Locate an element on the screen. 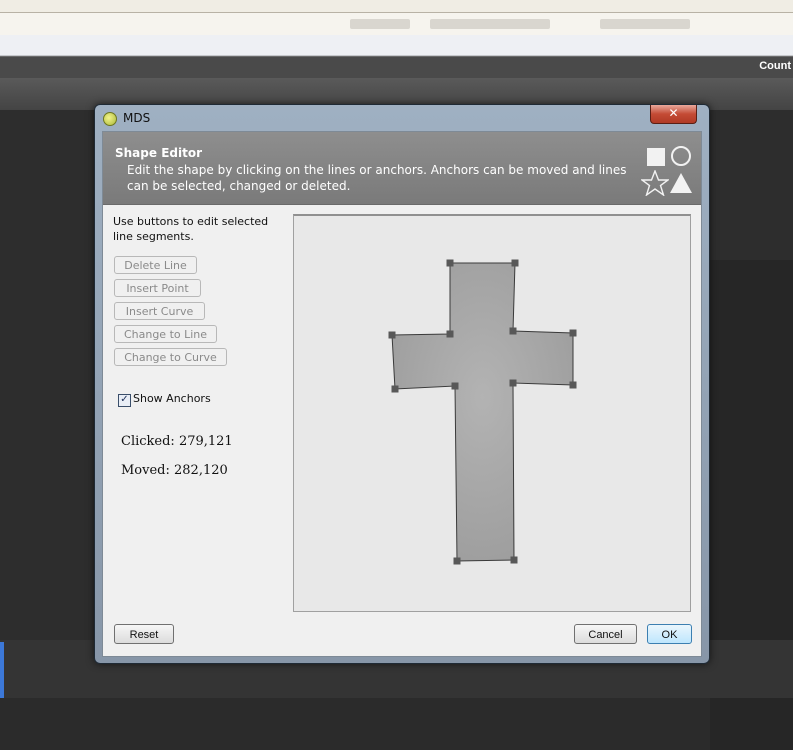 This screenshot has height=750, width=793. circle-icon is located at coordinates (681, 156).